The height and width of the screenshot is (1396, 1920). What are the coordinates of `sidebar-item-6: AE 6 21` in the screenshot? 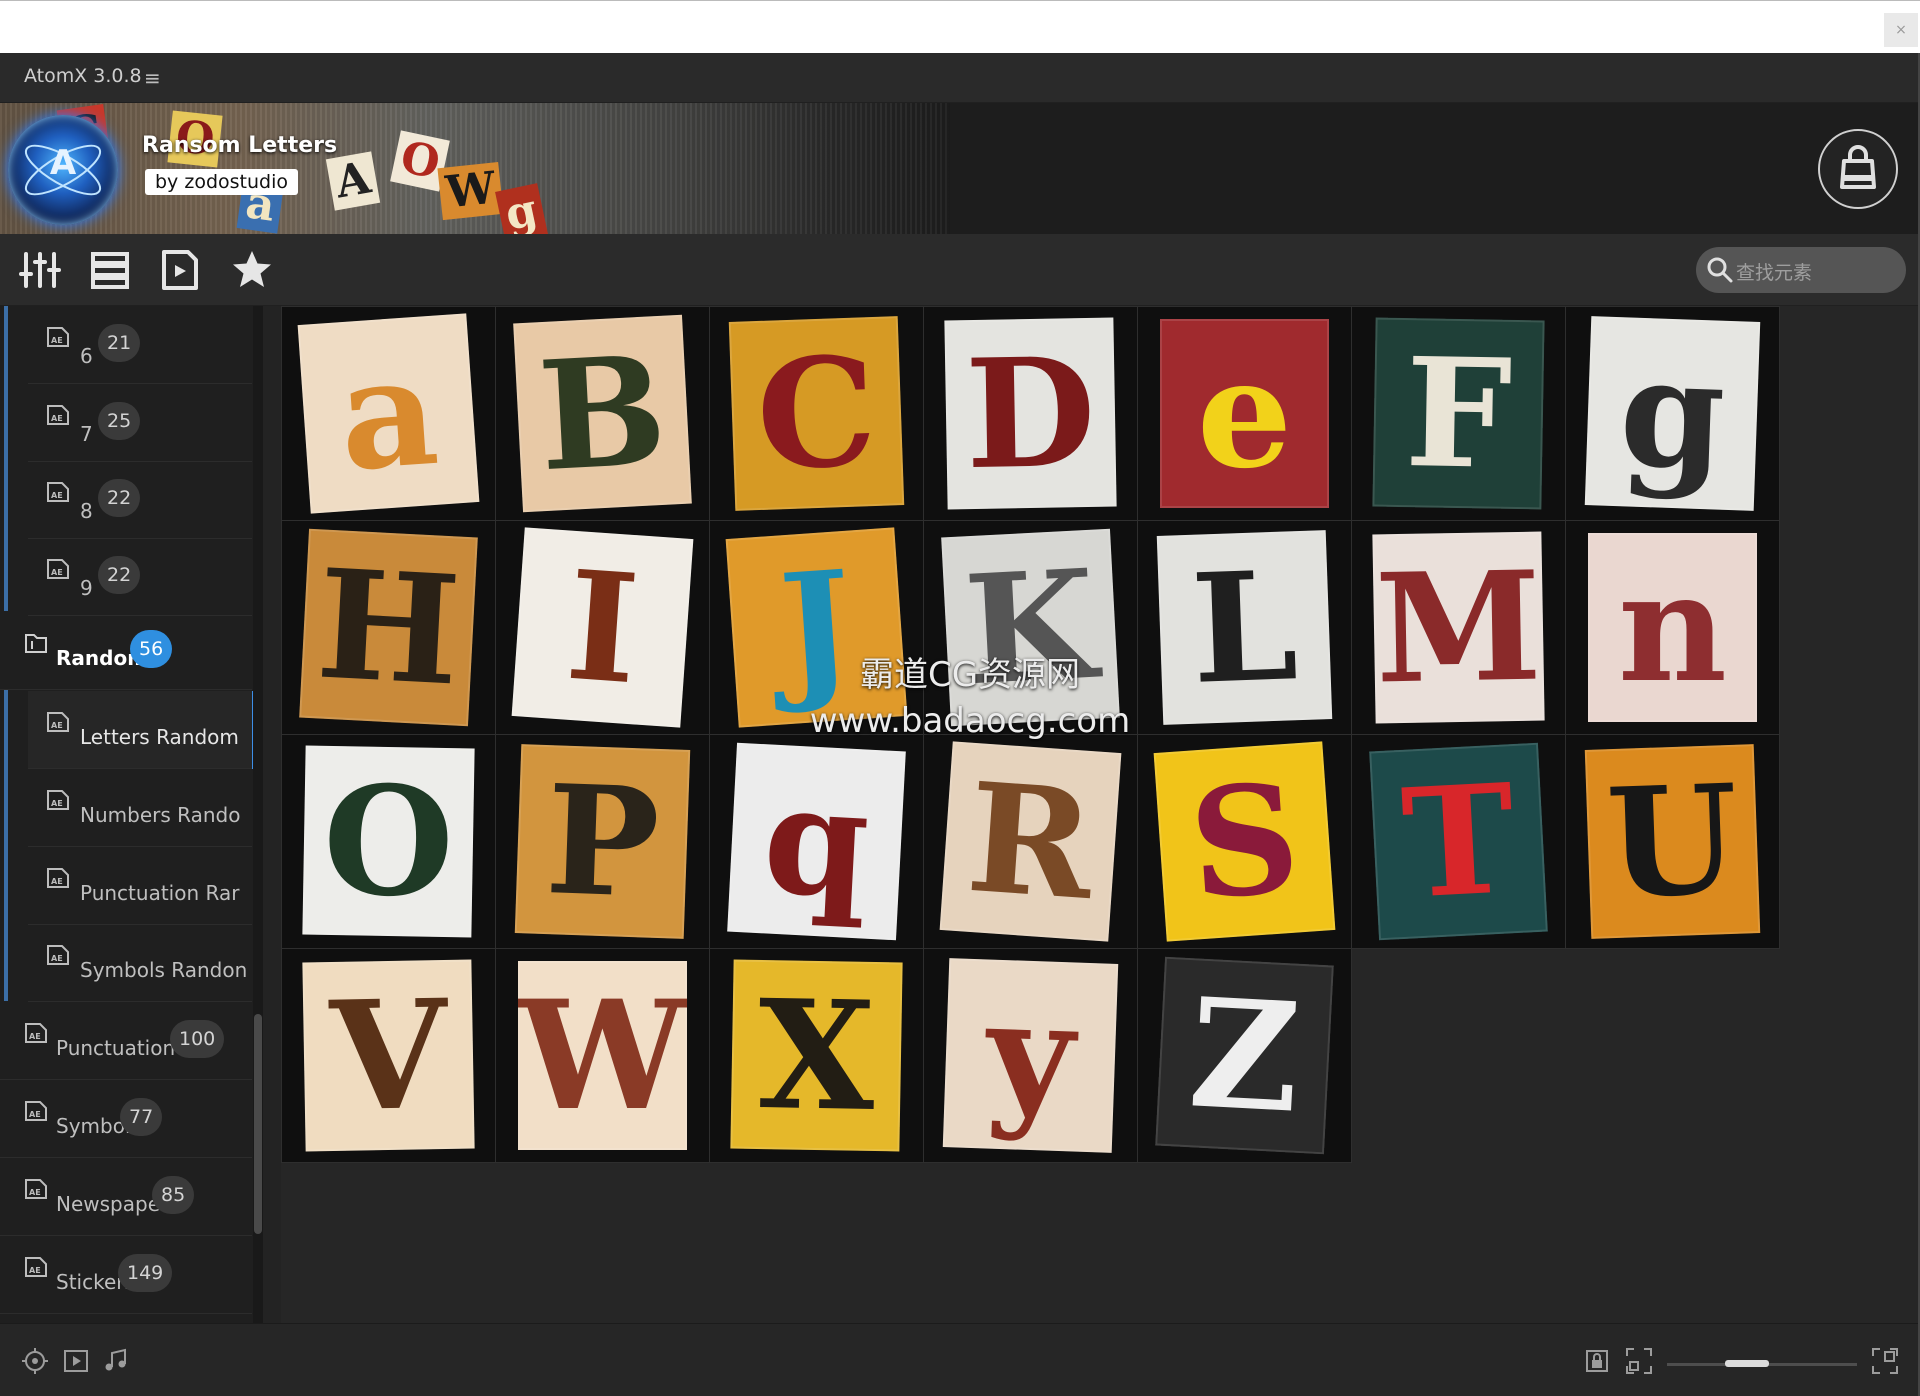 It's located at (140, 345).